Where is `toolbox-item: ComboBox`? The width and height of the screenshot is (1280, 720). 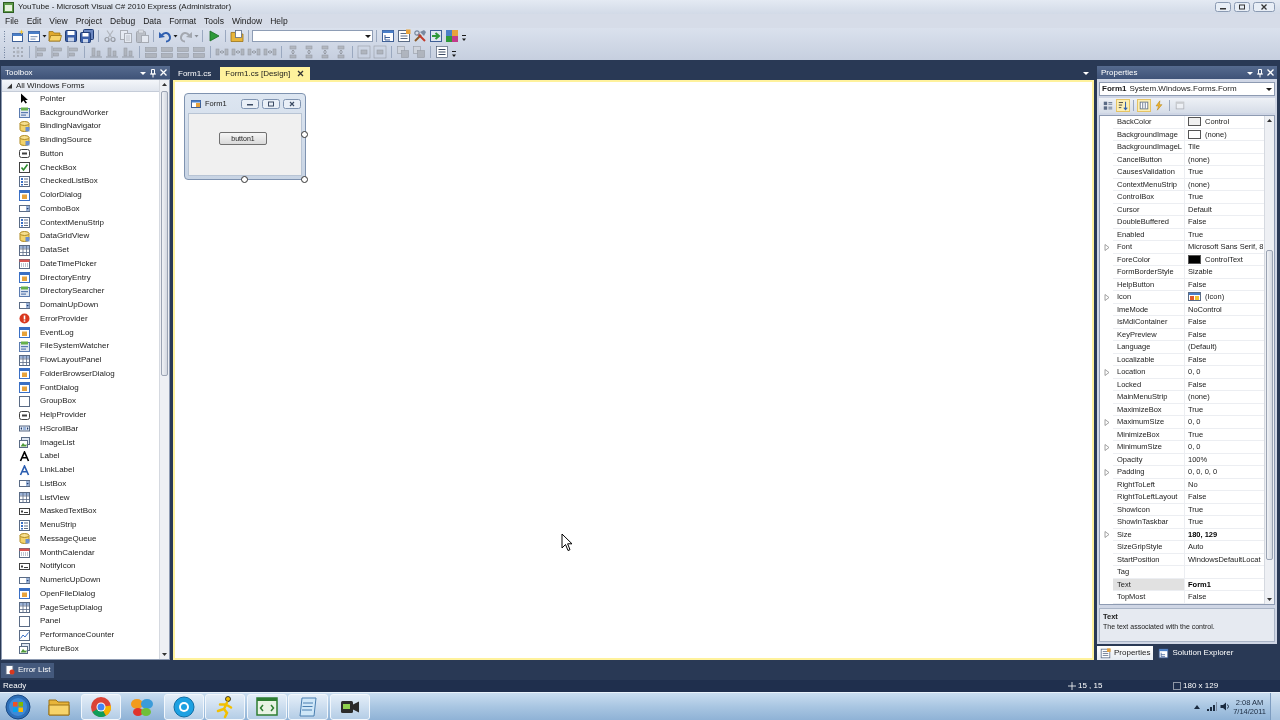
toolbox-item: ComboBox is located at coordinates (80, 209).